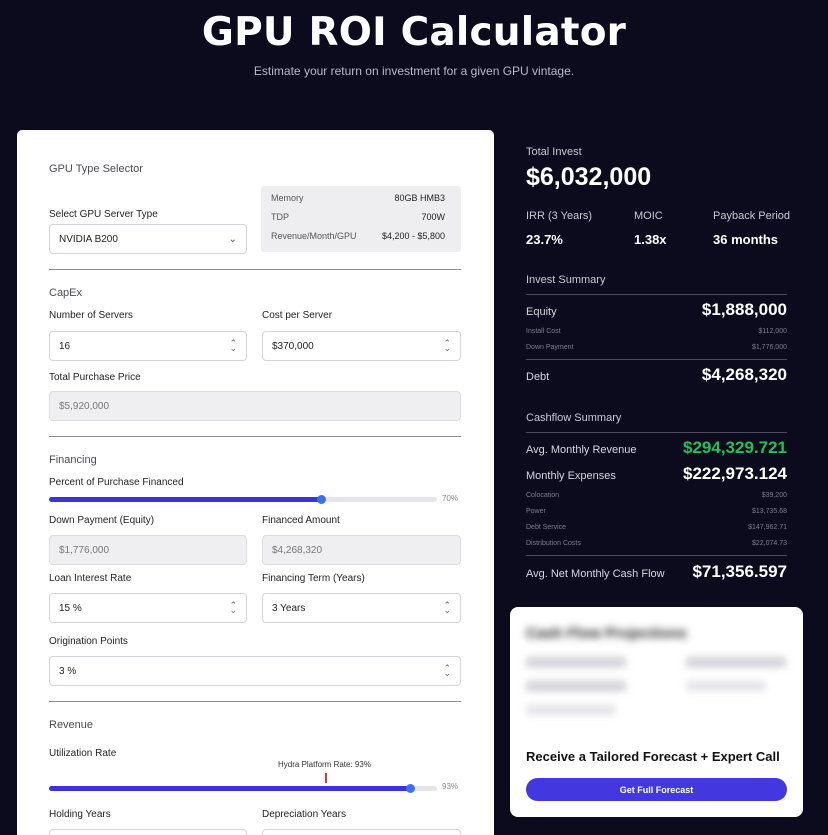 This screenshot has height=835, width=828. Describe the element at coordinates (361, 346) in the screenshot. I see `cost-per-server-input: $370,000 ⌃ ⌄` at that location.